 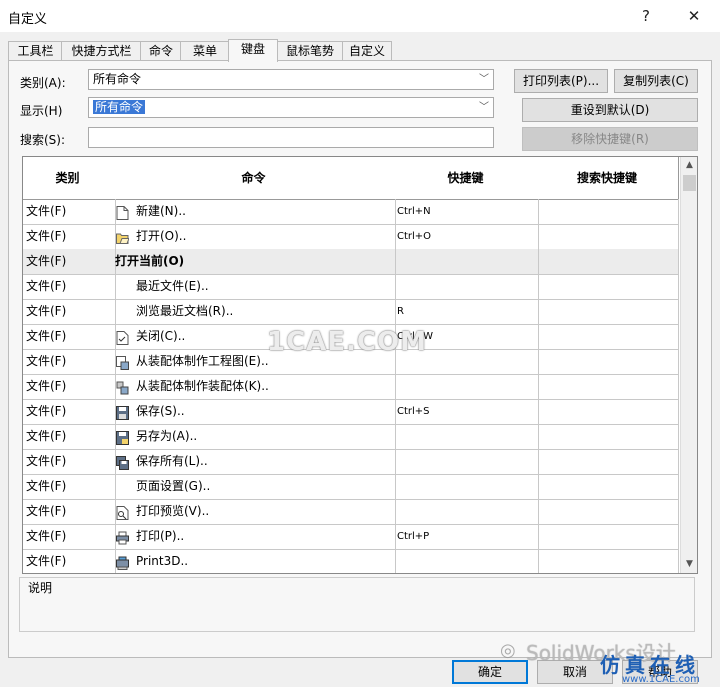 What do you see at coordinates (122, 512) in the screenshot?
I see `print-preview-icon` at bounding box center [122, 512].